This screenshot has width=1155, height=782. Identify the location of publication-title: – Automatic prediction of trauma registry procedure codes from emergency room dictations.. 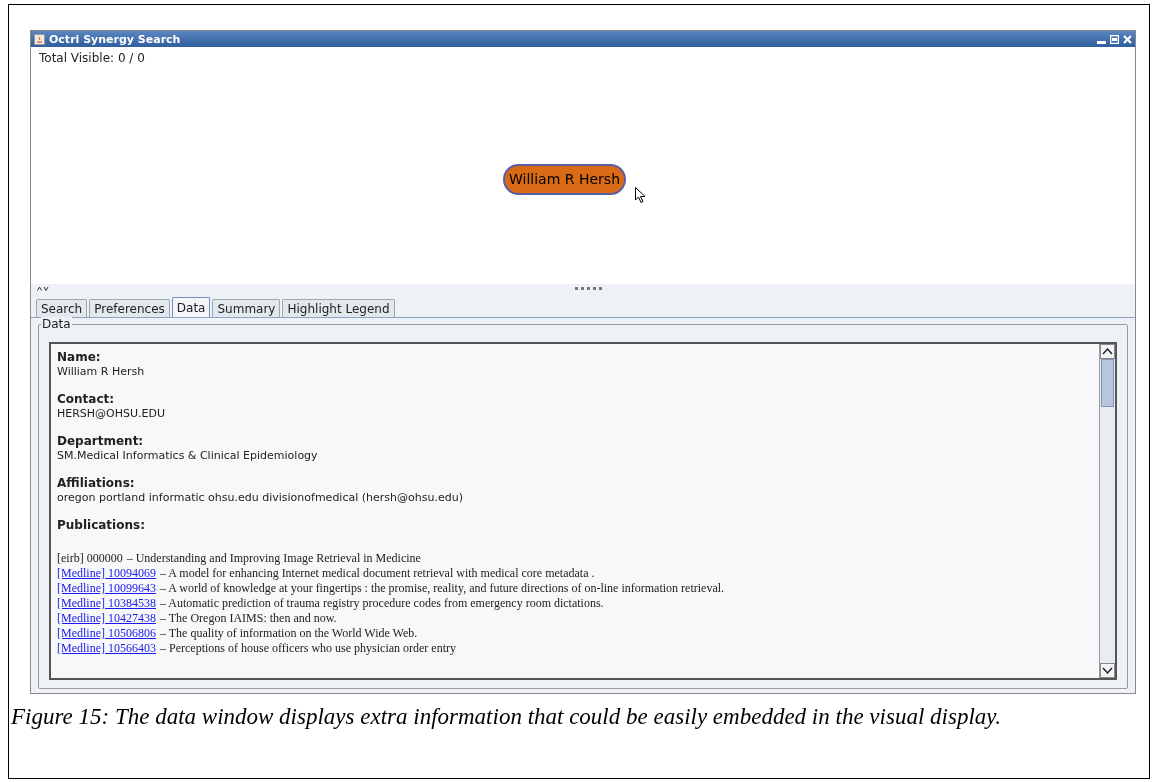
(382, 603).